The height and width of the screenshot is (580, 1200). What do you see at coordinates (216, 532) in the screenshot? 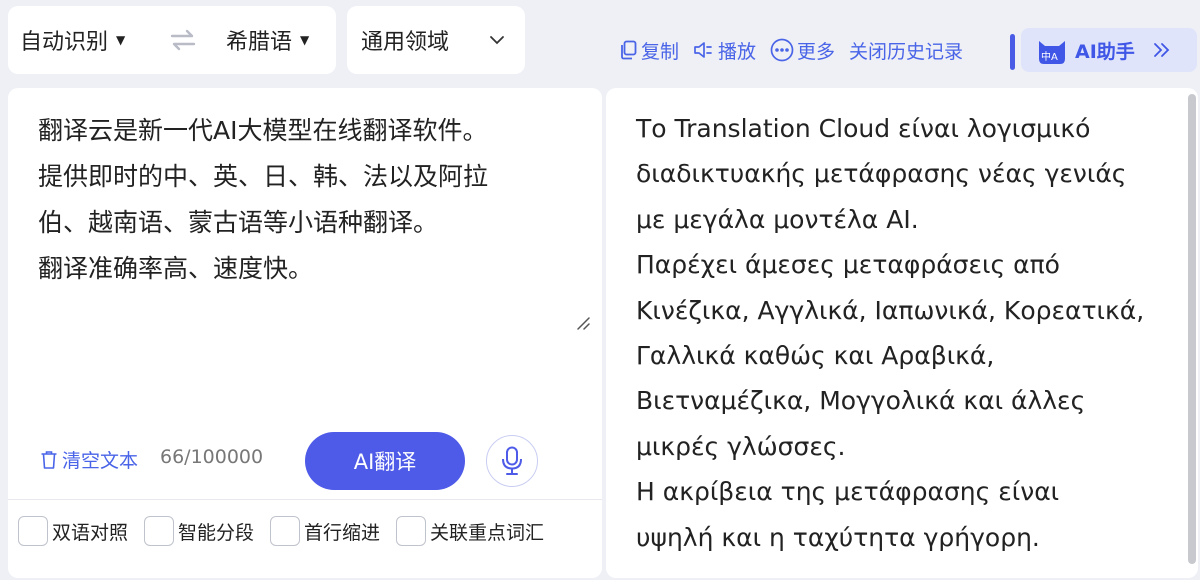
I see `option-label: 智能分段` at bounding box center [216, 532].